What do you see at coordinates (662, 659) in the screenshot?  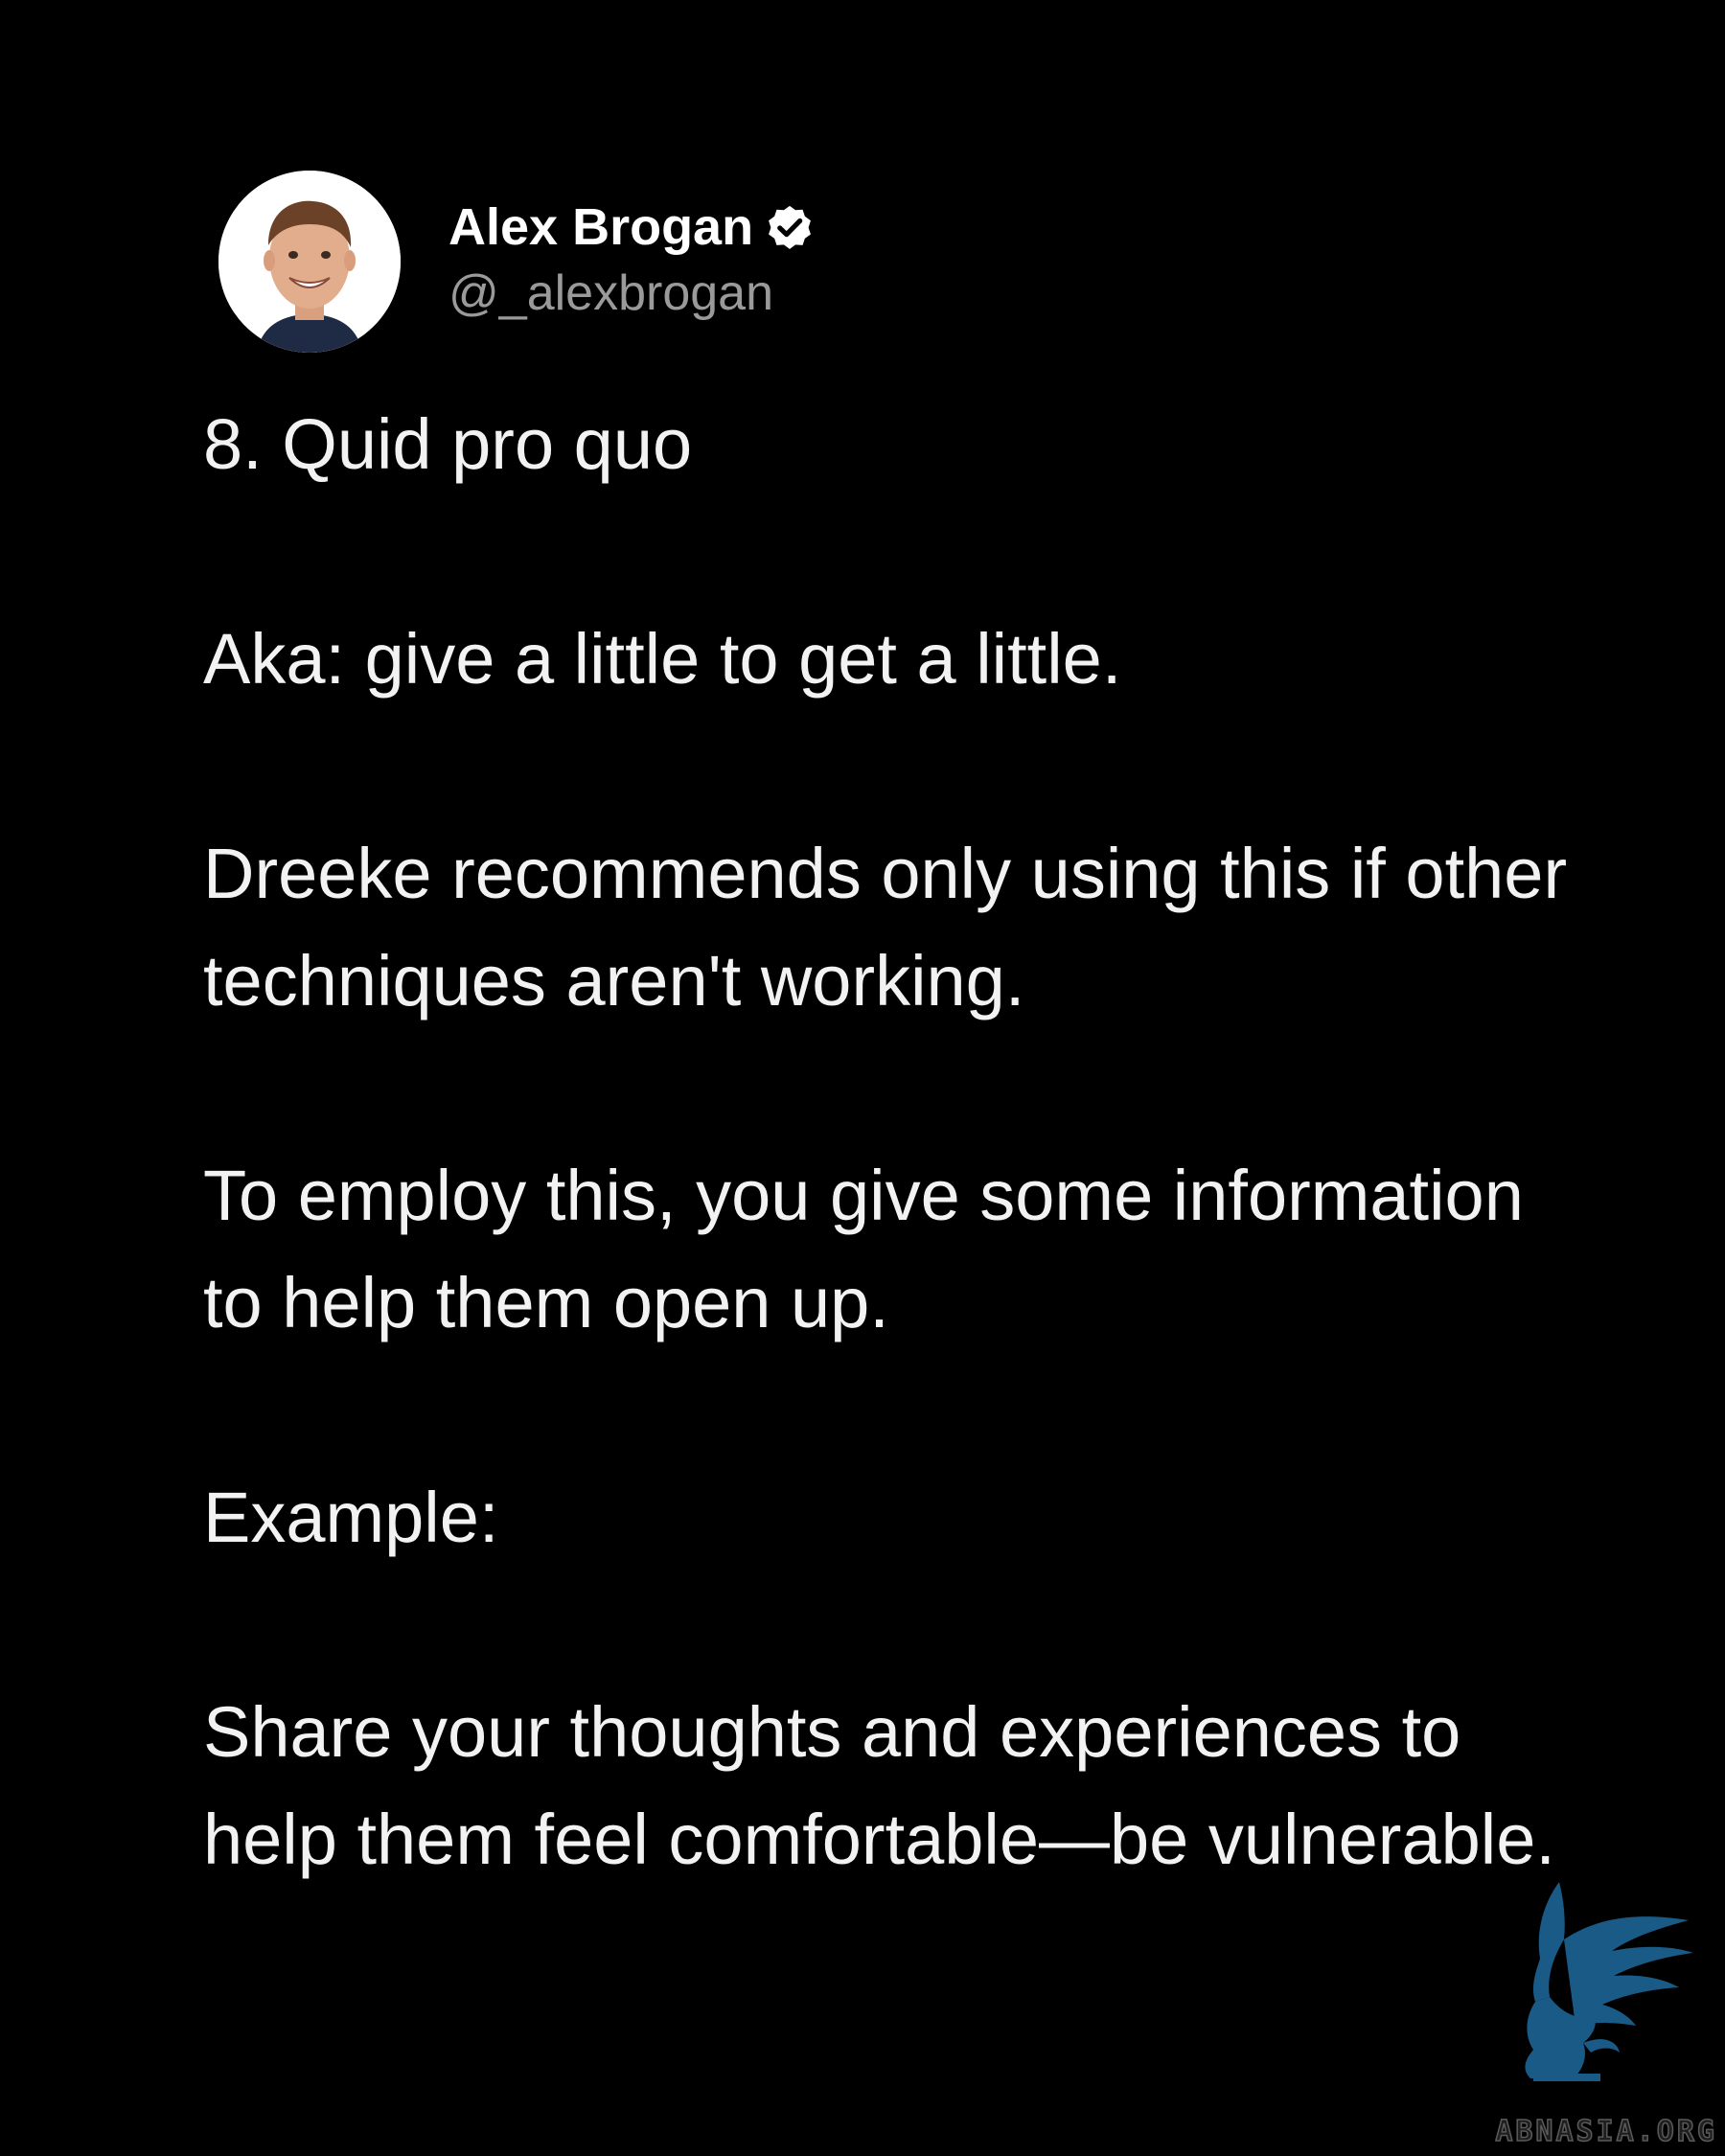 I see `post-paragraph: Aka: give a little to get a little.` at bounding box center [662, 659].